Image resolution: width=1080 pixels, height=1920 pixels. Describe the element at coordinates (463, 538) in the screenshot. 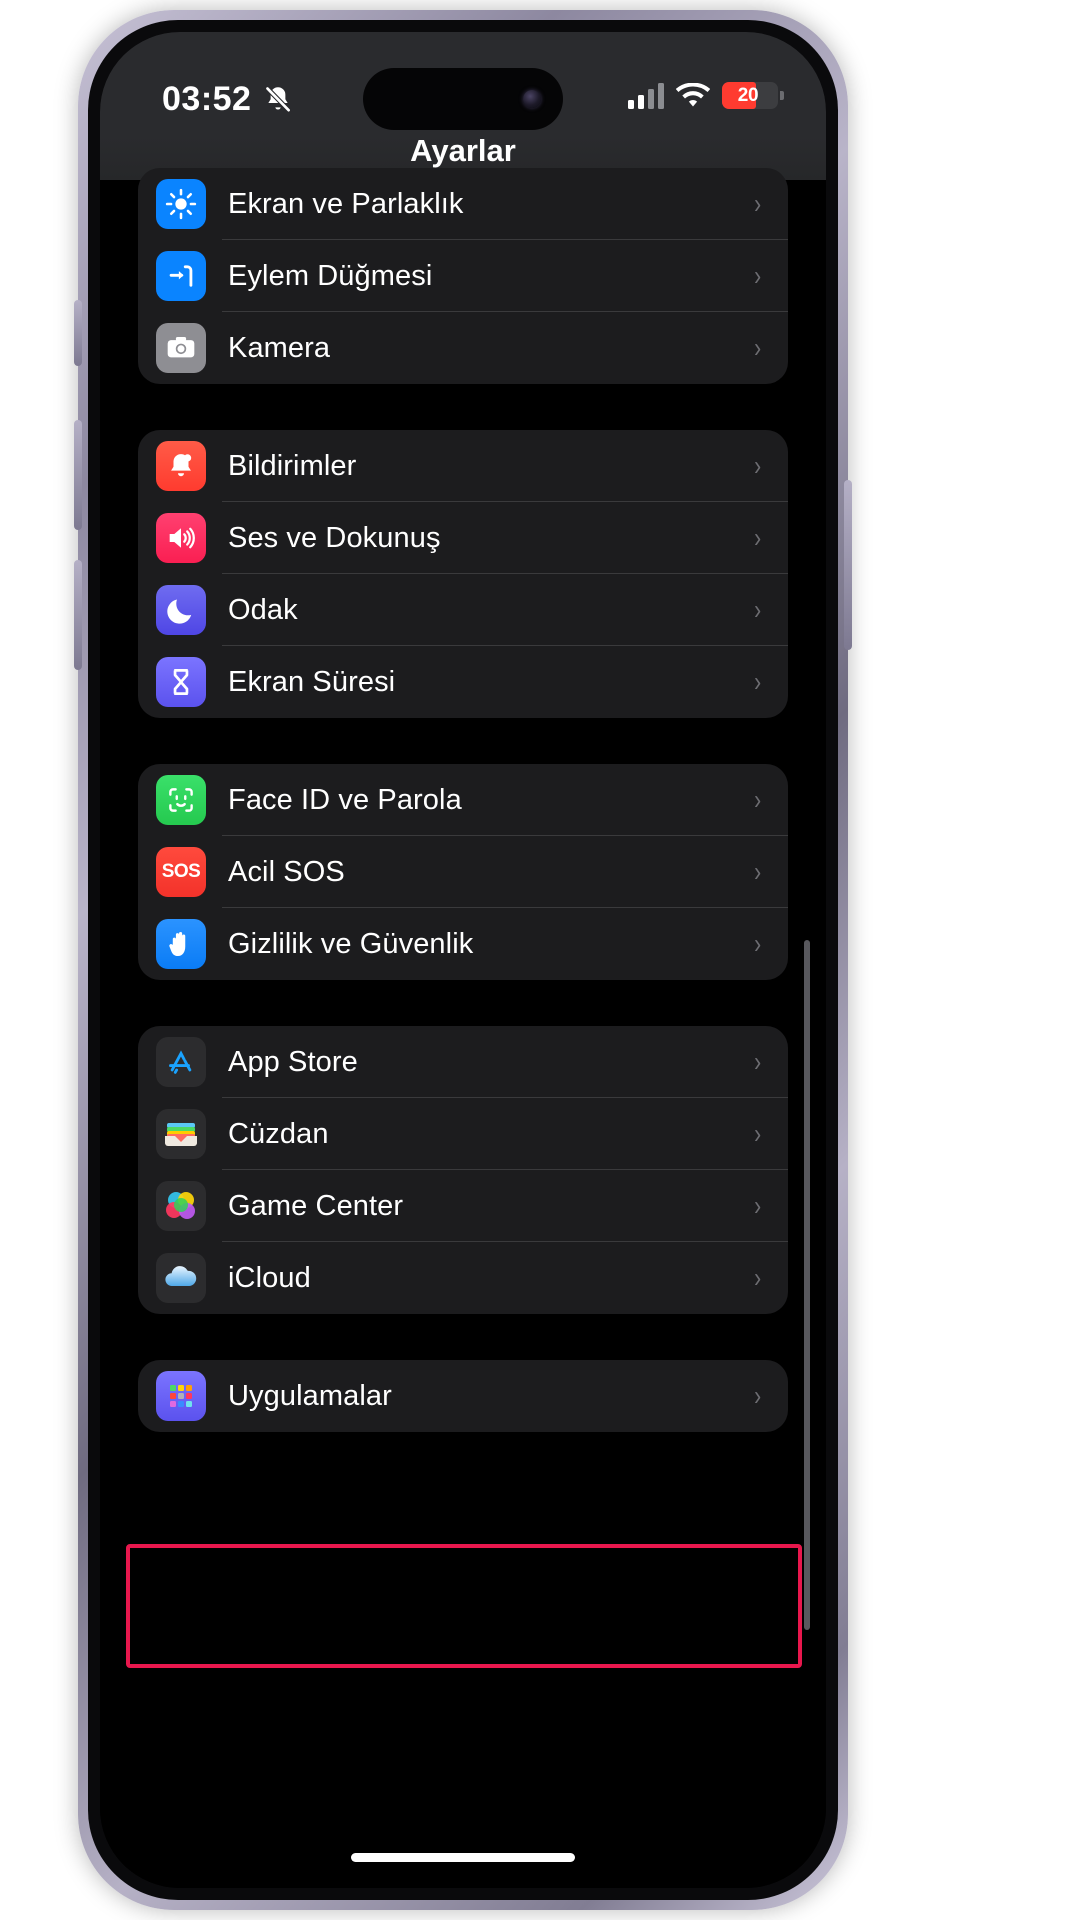

I see `settings-row-ses-ve-dokunus: Ses ve Dokunuş ›` at that location.